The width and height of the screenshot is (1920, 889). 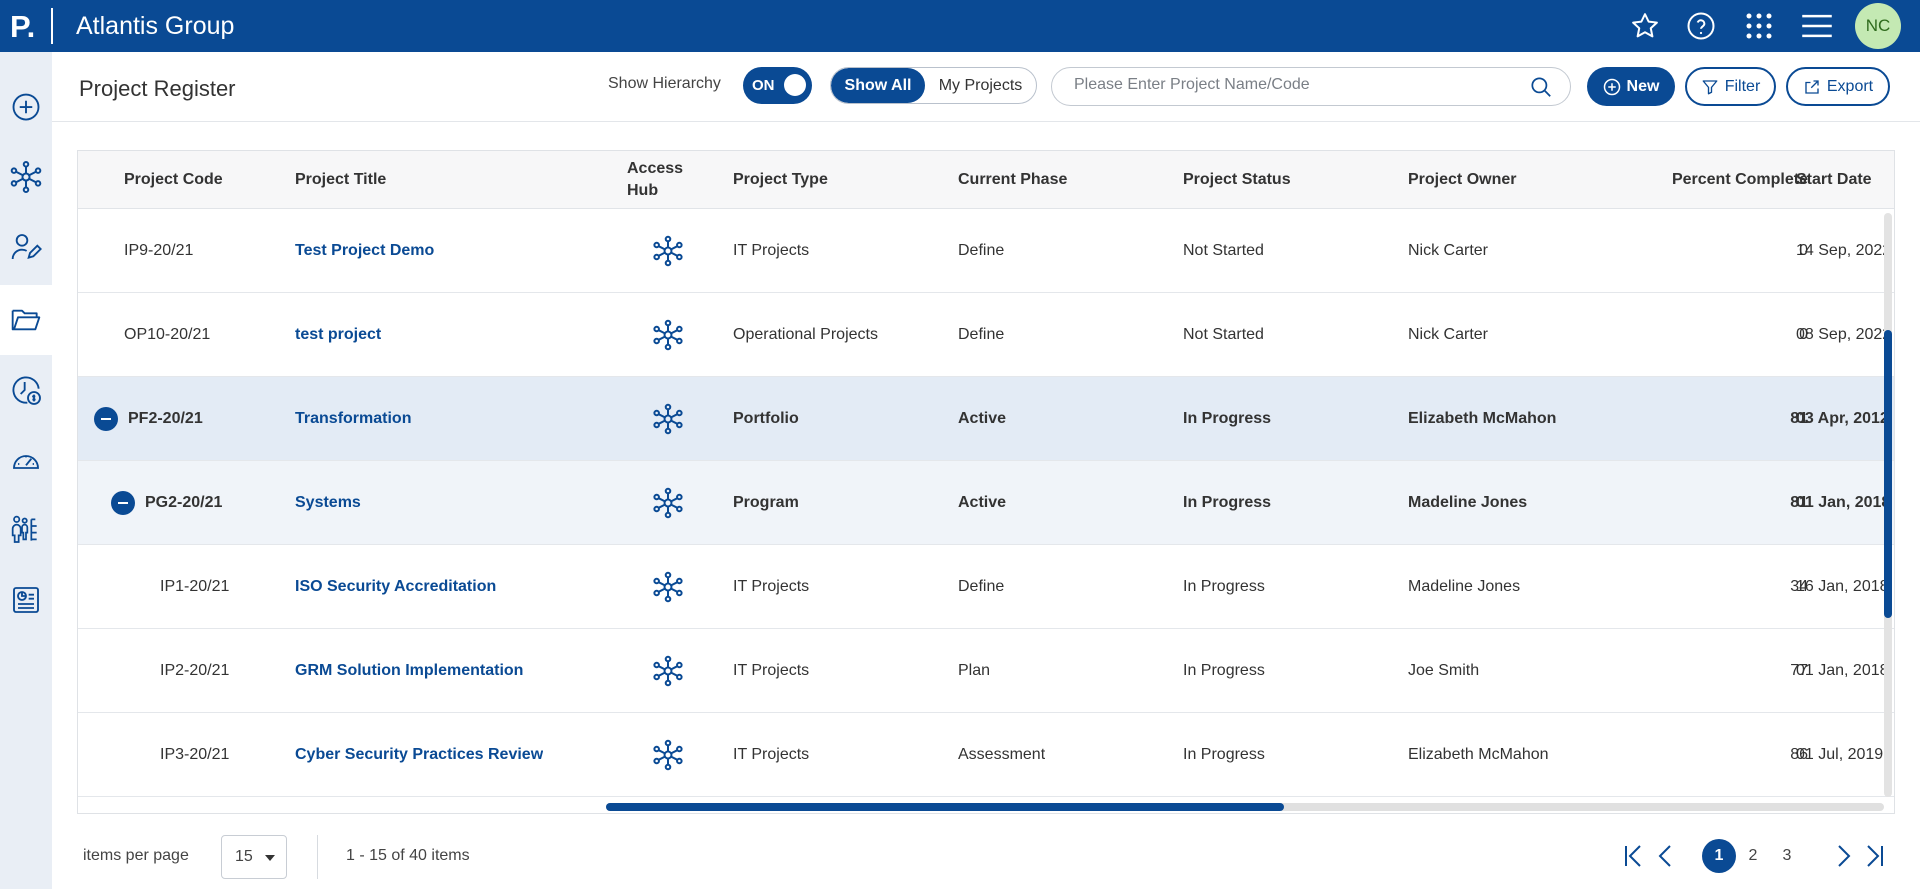 What do you see at coordinates (395, 587) in the screenshot?
I see `project-title-link: ISO Security Accreditation` at bounding box center [395, 587].